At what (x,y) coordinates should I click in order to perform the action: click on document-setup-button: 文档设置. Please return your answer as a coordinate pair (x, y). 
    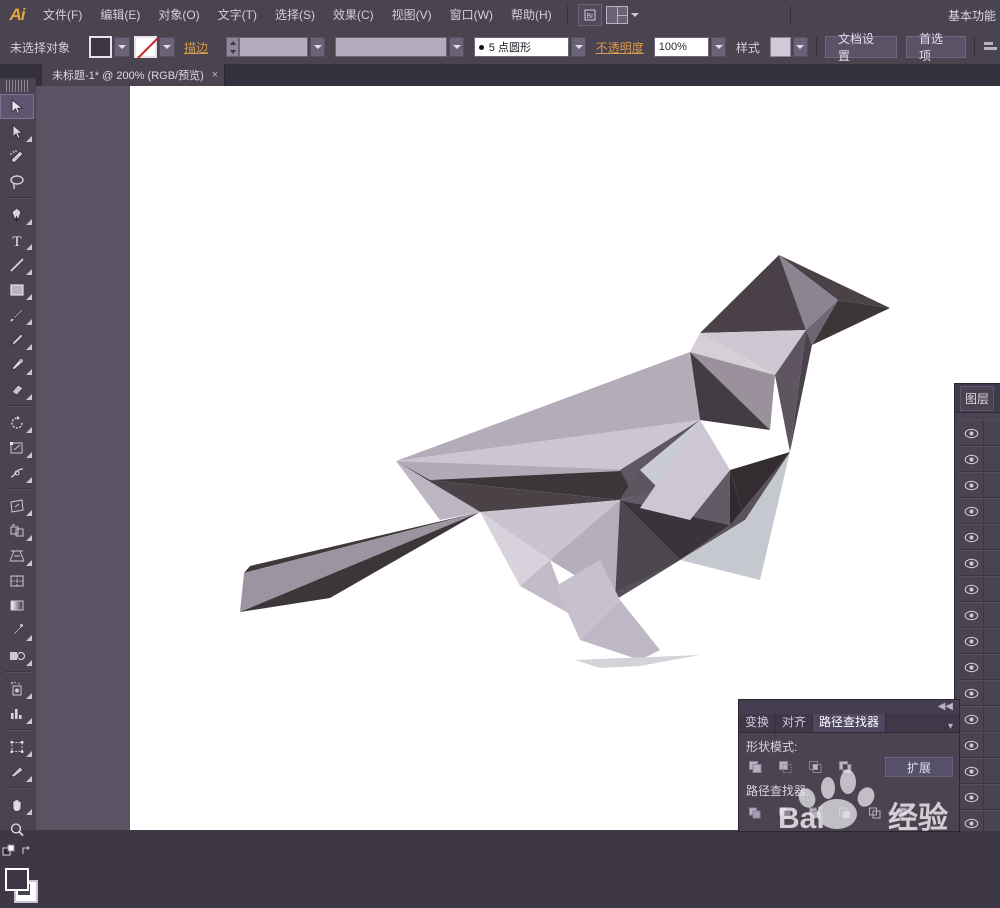
    Looking at the image, I should click on (861, 47).